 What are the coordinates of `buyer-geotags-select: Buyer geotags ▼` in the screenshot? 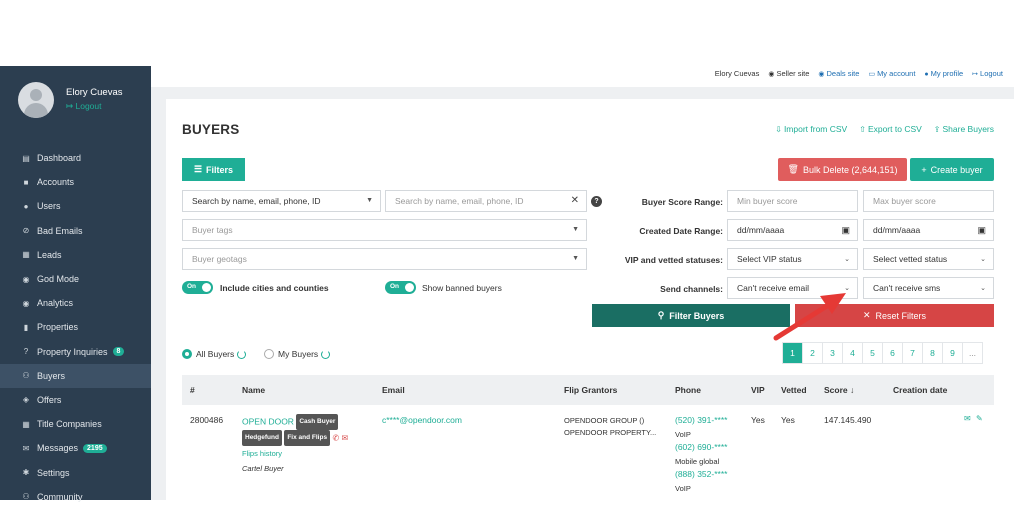 It's located at (384, 259).